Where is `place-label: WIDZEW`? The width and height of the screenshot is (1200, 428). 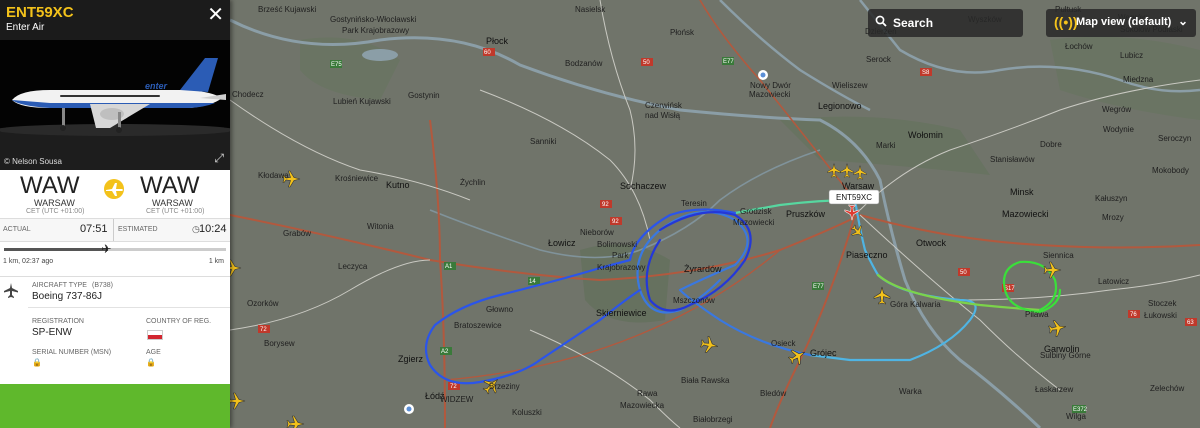 place-label: WIDZEW is located at coordinates (457, 399).